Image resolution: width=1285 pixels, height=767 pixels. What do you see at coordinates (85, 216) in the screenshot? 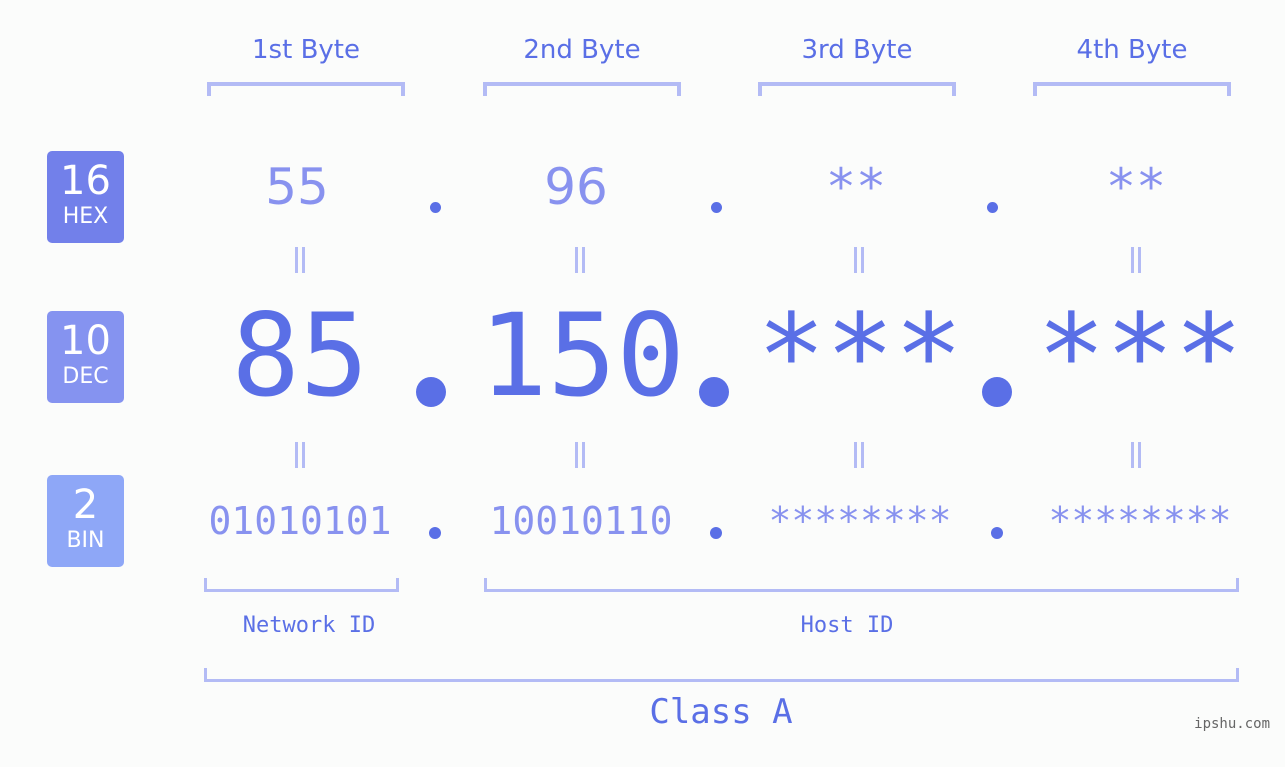
I see `hex-base-label: HEX` at bounding box center [85, 216].